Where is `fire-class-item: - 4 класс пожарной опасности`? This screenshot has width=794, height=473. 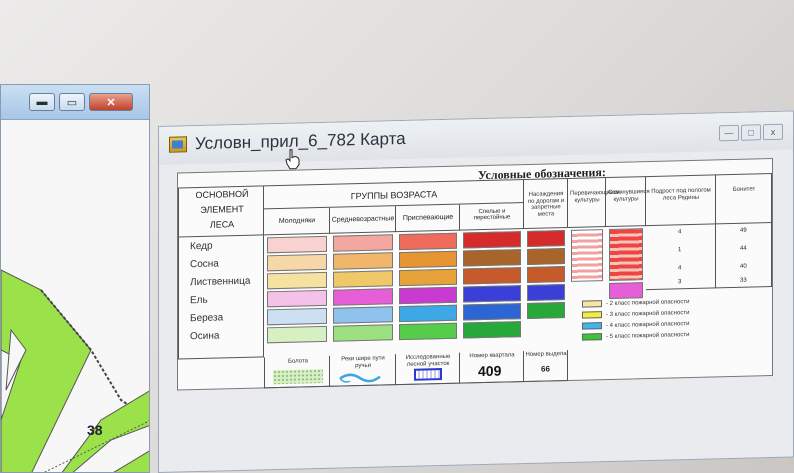
fire-class-item: - 4 класс пожарной опасности is located at coordinates (635, 325).